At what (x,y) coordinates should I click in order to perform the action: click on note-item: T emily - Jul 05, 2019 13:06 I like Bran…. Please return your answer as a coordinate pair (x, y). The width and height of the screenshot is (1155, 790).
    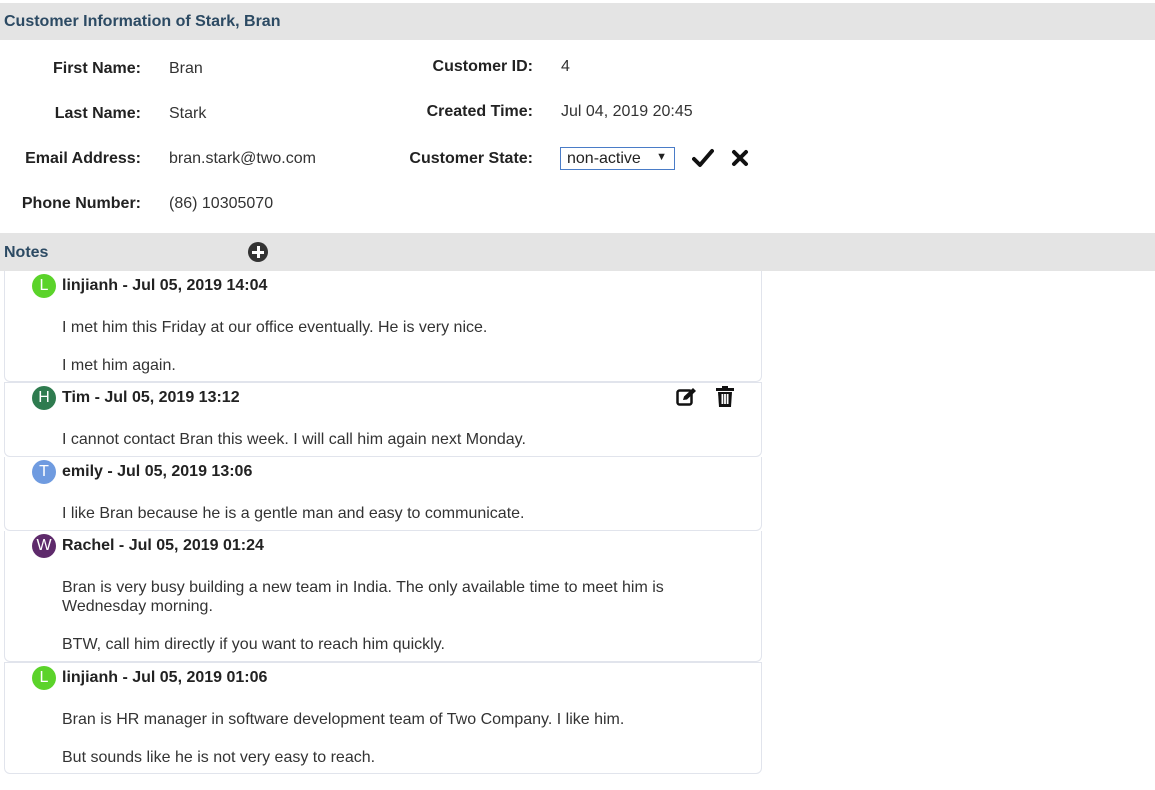
    Looking at the image, I should click on (383, 494).